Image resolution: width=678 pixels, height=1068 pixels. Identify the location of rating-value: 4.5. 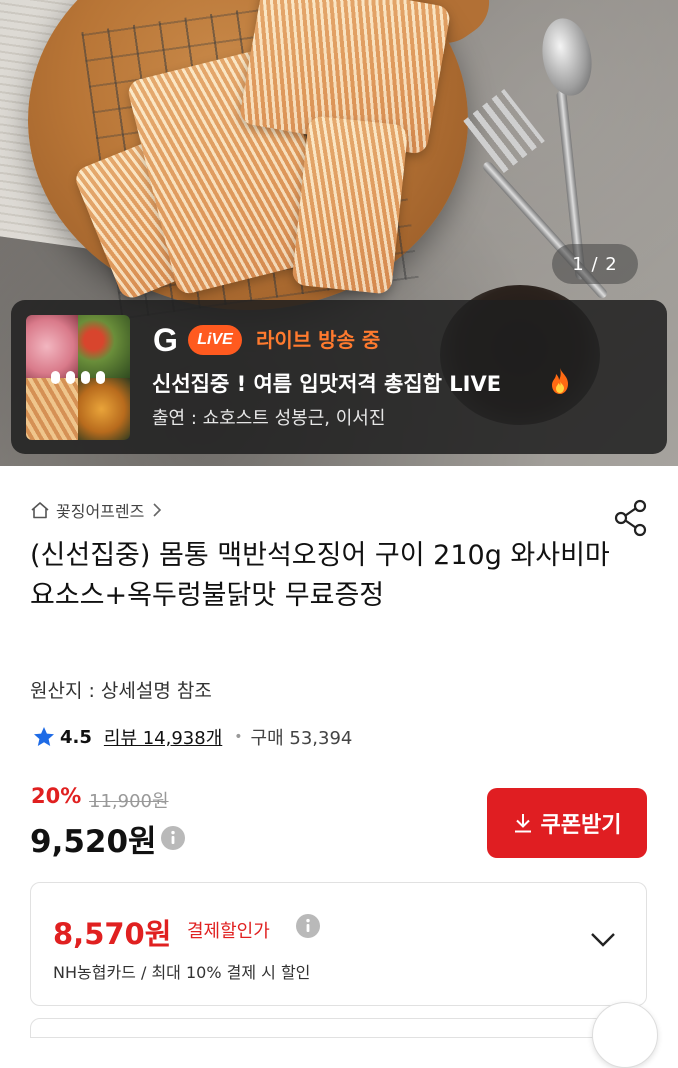
(76, 737).